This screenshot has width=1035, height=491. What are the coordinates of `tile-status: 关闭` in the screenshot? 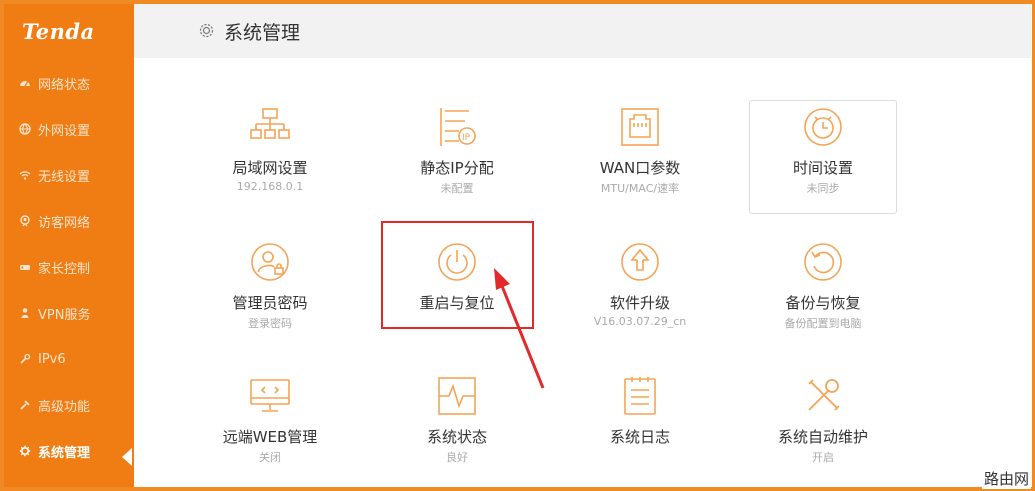 It's located at (270, 457).